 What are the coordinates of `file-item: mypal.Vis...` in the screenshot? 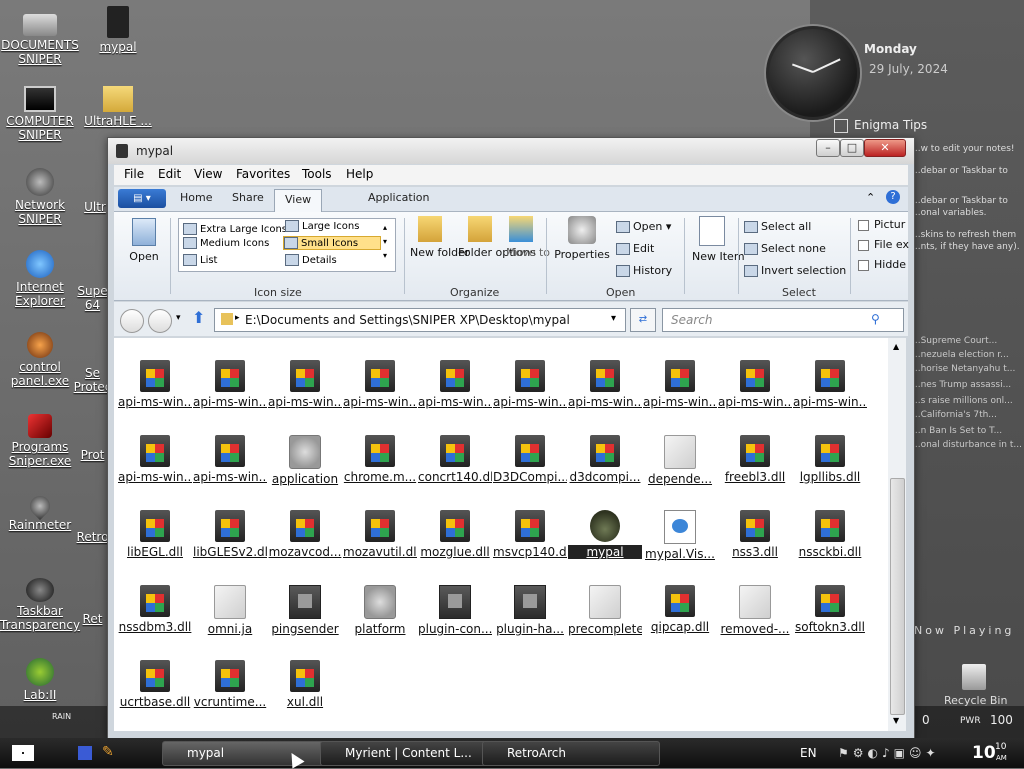 It's located at (680, 535).